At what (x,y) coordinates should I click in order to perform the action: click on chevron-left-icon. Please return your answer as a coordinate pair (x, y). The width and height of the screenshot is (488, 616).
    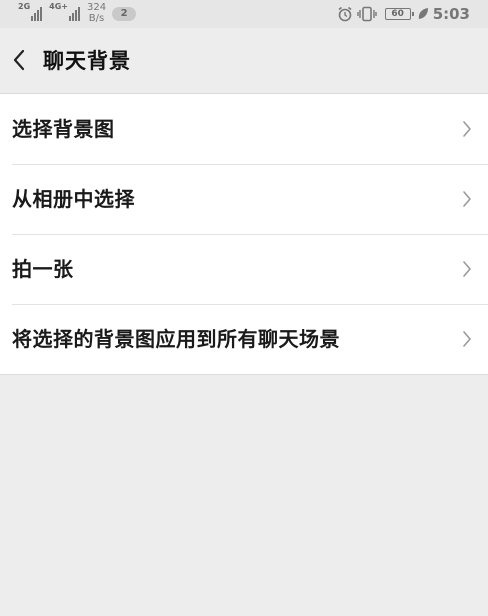
    Looking at the image, I should click on (19, 60).